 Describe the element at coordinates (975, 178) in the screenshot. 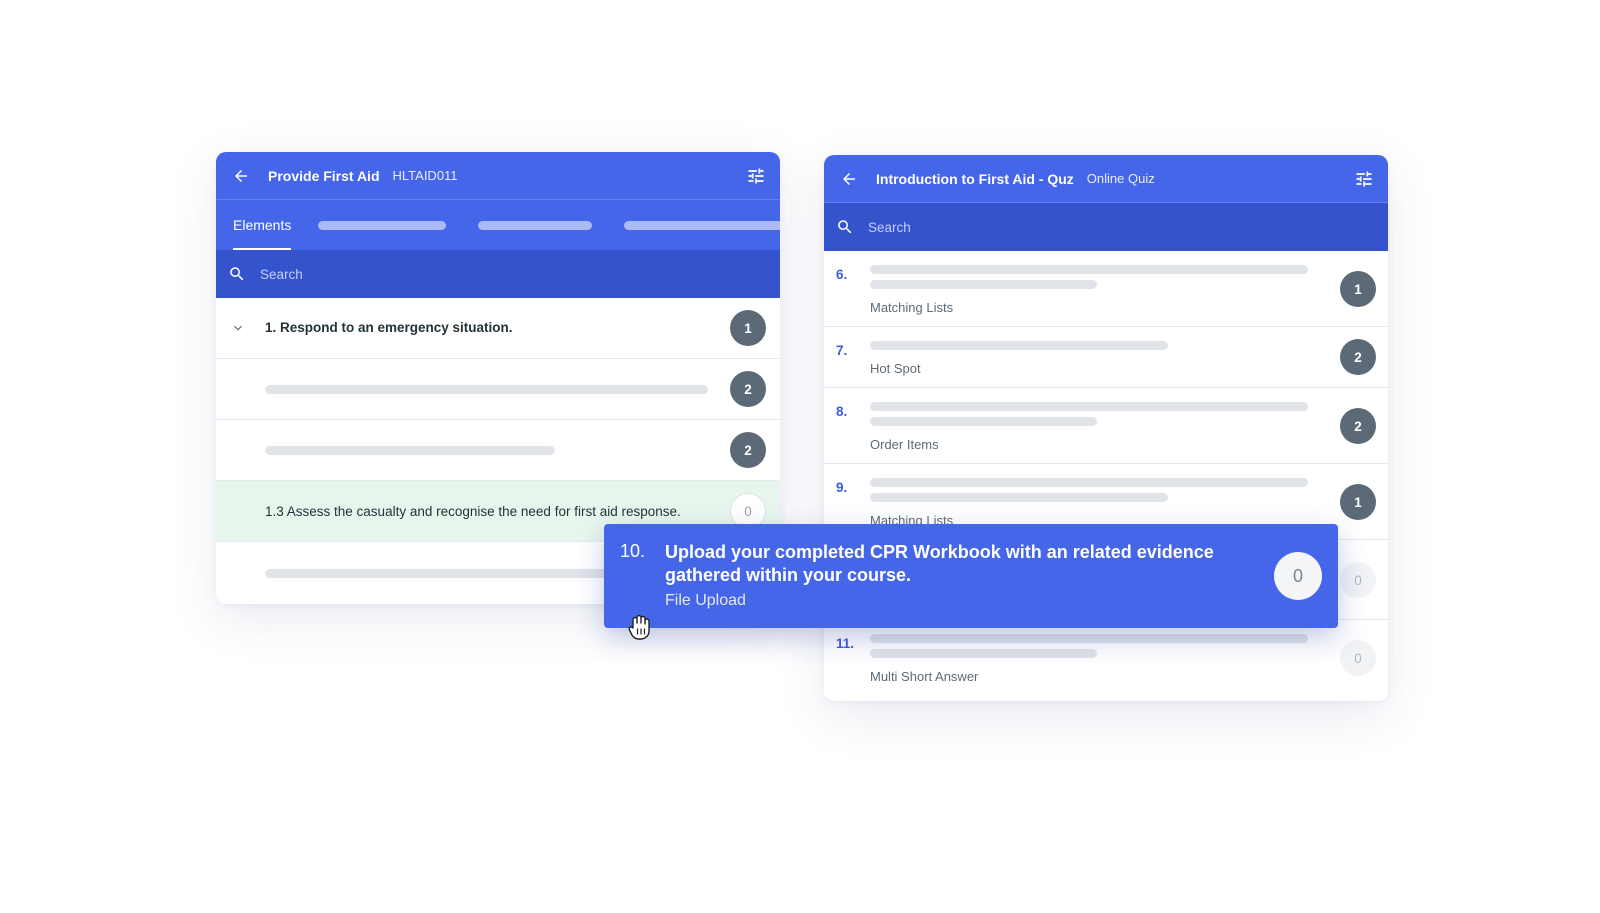

I see `panel-title: Introduction to First Aid - Quz` at that location.